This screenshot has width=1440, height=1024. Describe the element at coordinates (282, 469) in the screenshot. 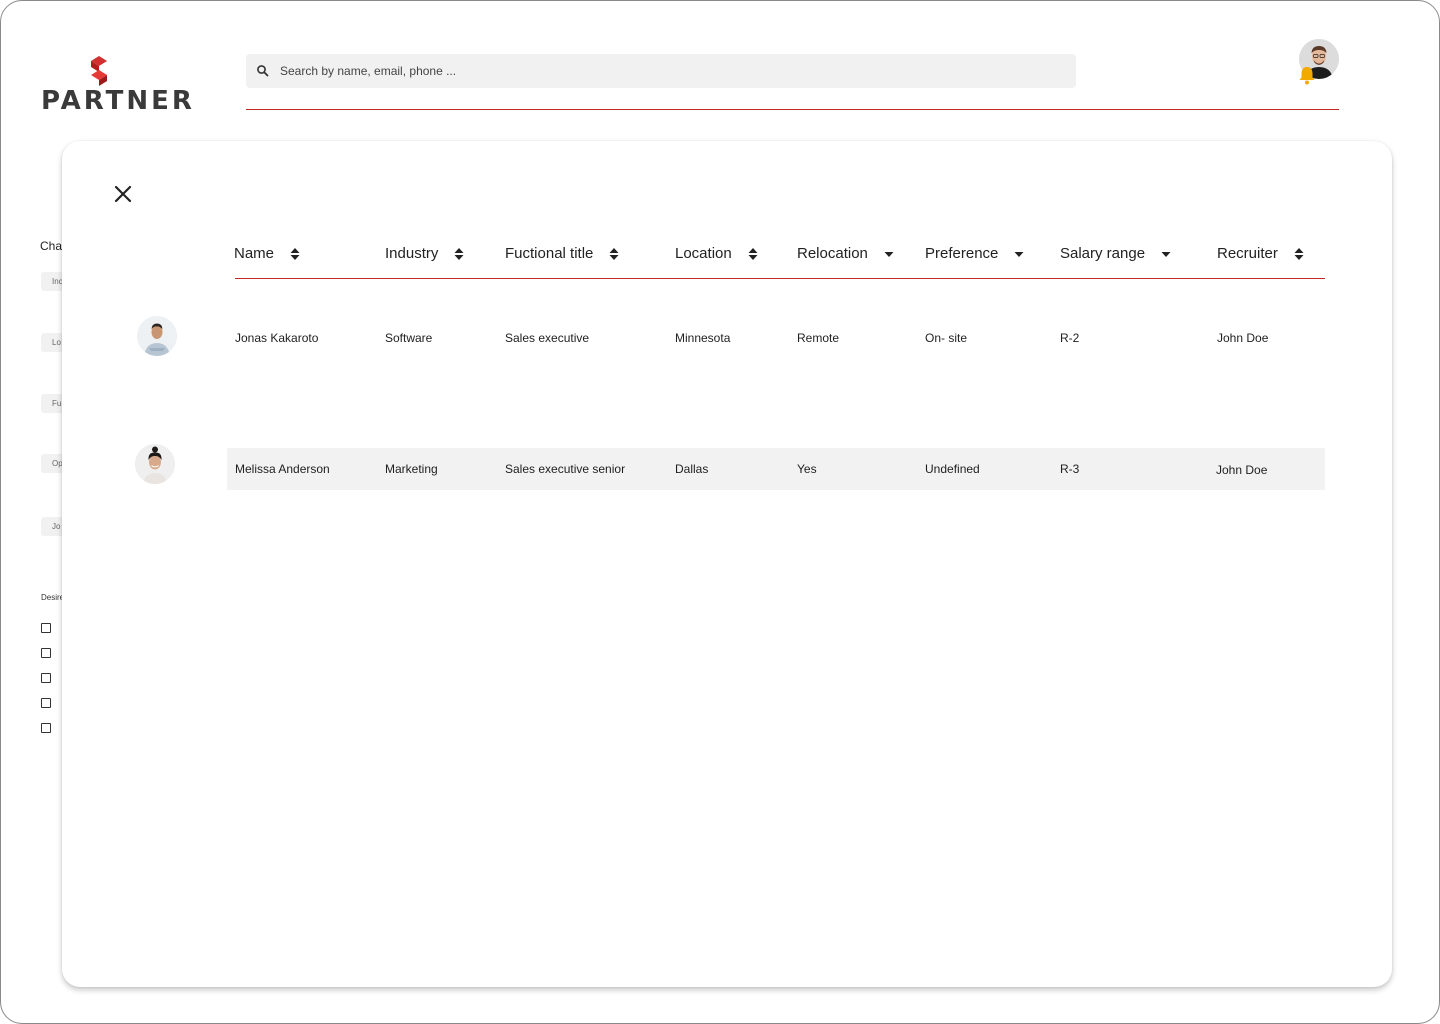

I see `cell-name: Melissa Anderson` at that location.